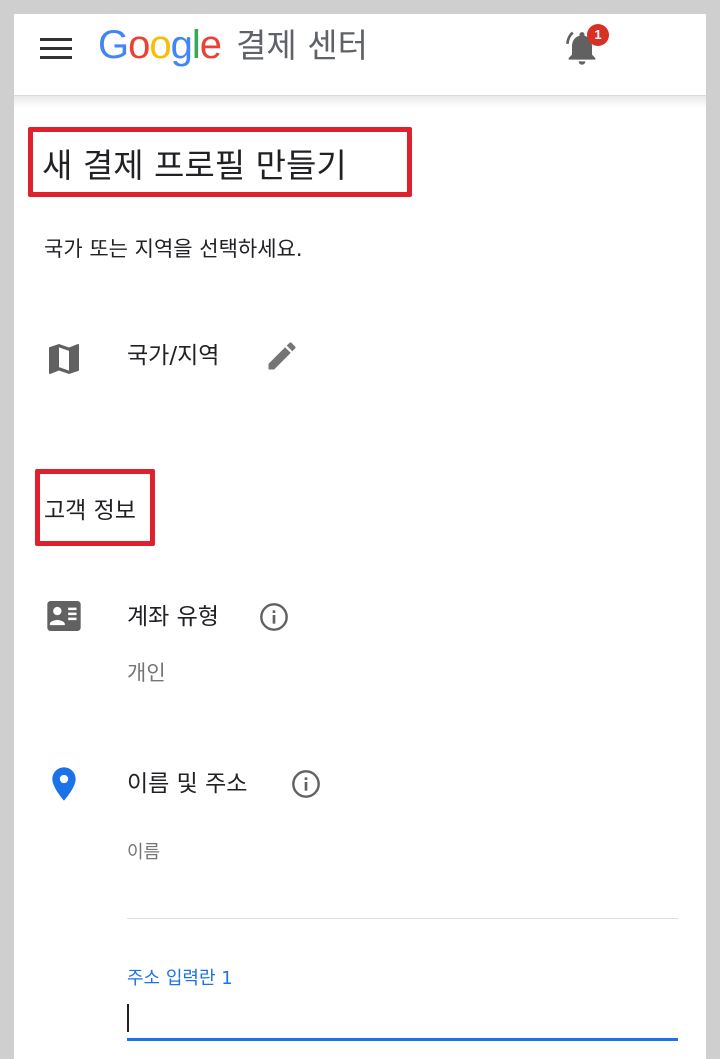 This screenshot has width=720, height=1059. I want to click on account-type-label: 계좌 유형, so click(173, 617).